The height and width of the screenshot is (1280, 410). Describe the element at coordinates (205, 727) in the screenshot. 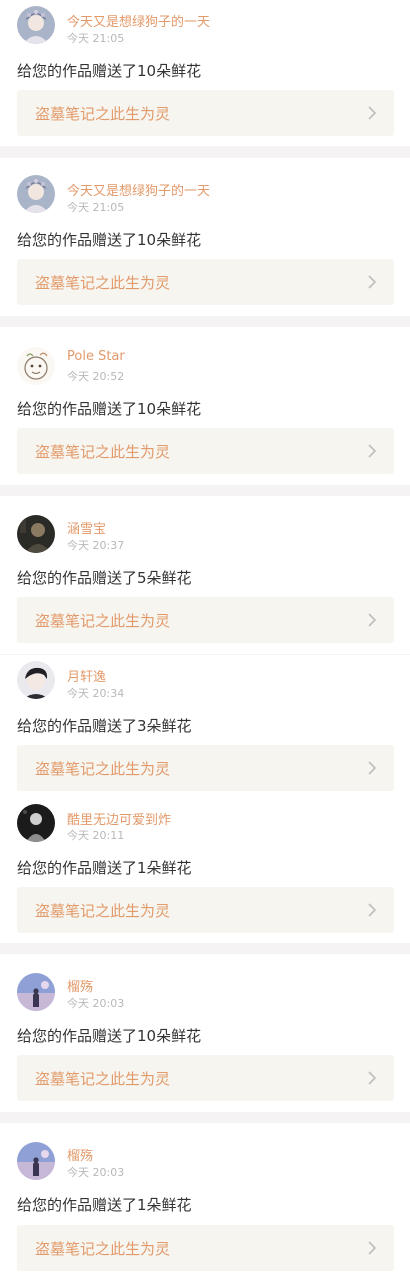

I see `notification-item: 月轩逸 今天 20:34 给您的作品赠送了3朵鲜花 盗墓笔记之此生为灵` at that location.